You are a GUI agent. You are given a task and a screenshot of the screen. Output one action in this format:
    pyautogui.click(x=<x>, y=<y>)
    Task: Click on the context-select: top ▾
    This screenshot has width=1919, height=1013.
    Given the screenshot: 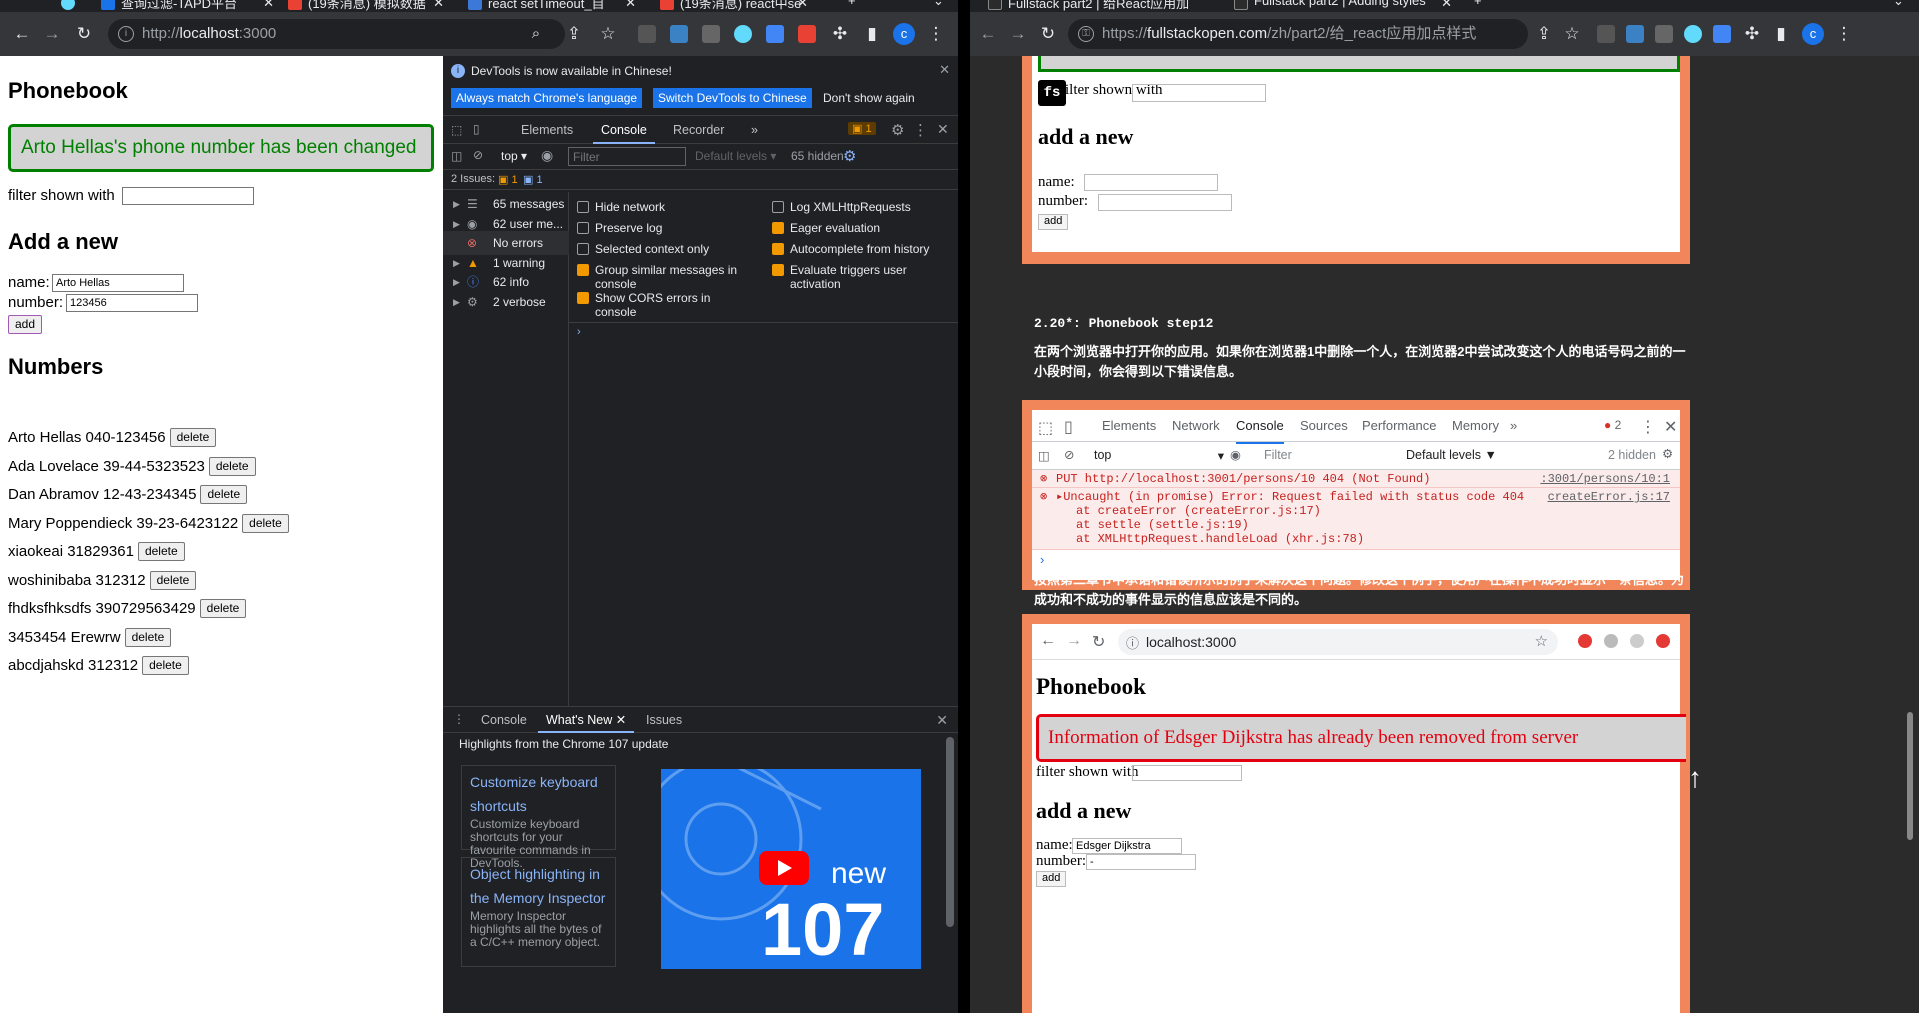 What is the action you would take?
    pyautogui.click(x=514, y=156)
    